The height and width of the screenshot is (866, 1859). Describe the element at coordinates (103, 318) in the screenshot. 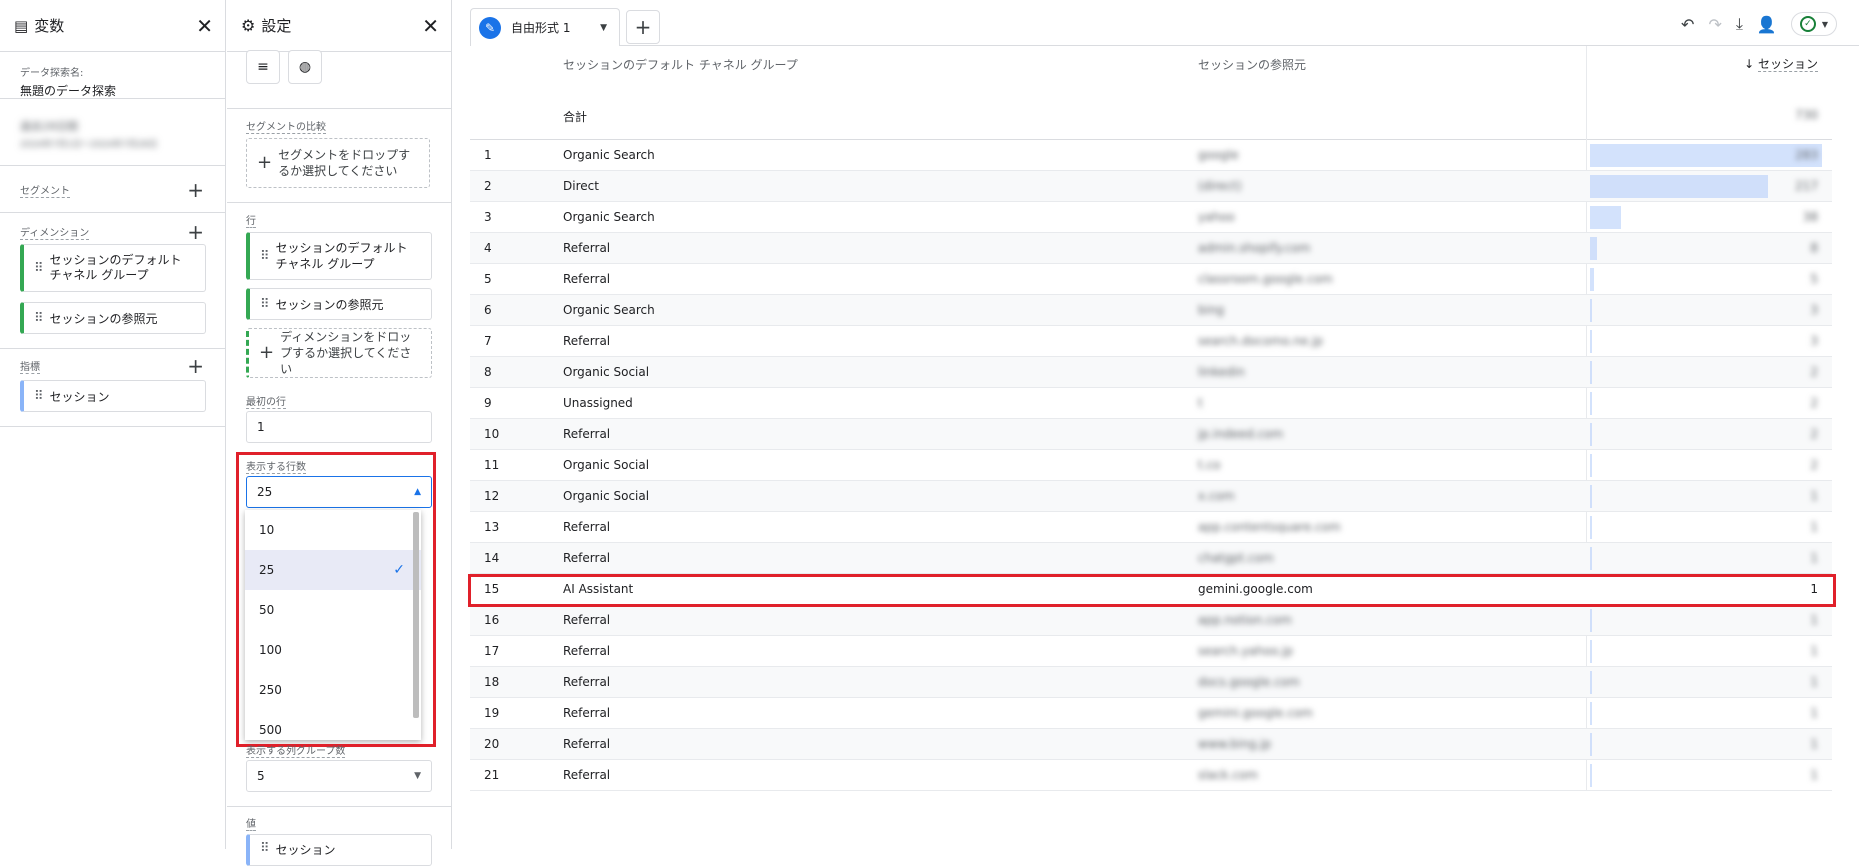

I see `dimension-chip-label: セッションの参照元` at that location.